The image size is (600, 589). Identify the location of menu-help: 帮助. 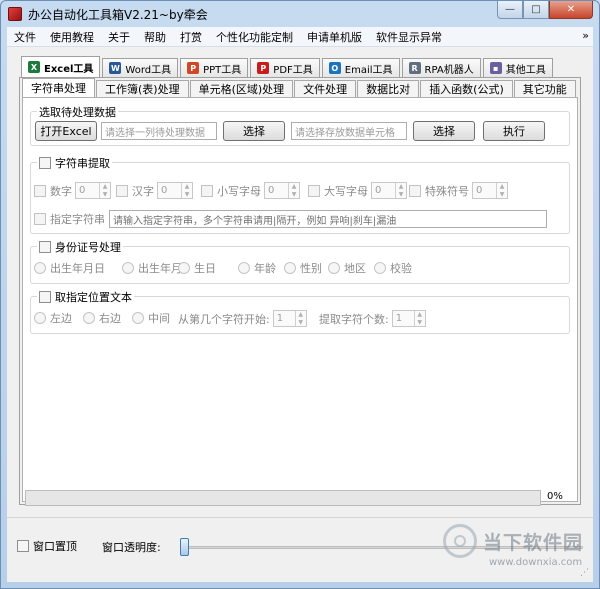
(155, 37).